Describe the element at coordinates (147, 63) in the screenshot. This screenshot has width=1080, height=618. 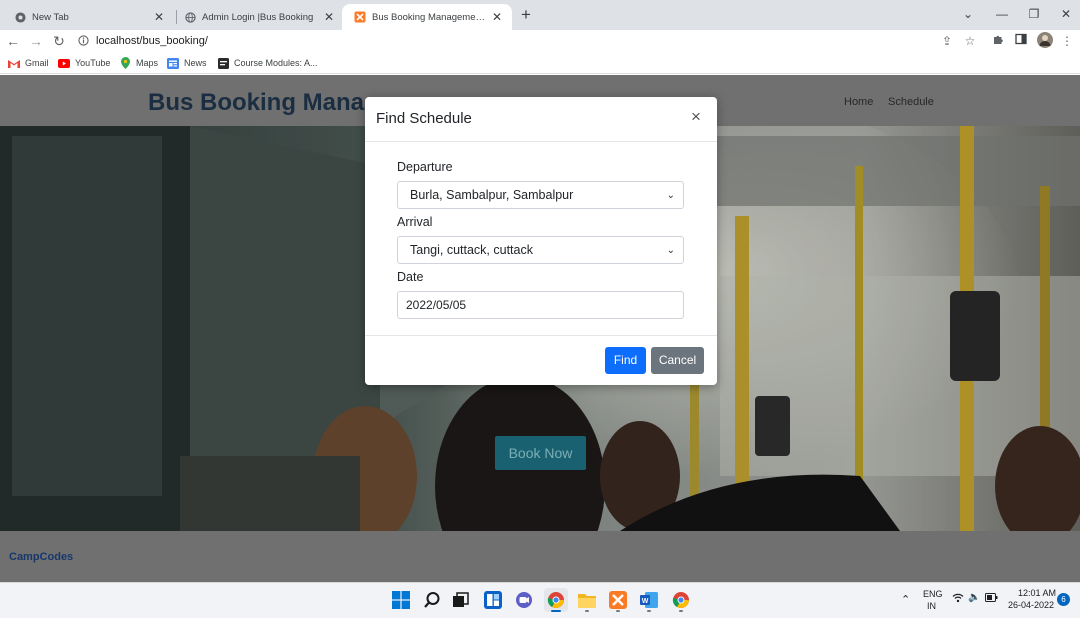
I see `bookmark-label: Maps` at that location.